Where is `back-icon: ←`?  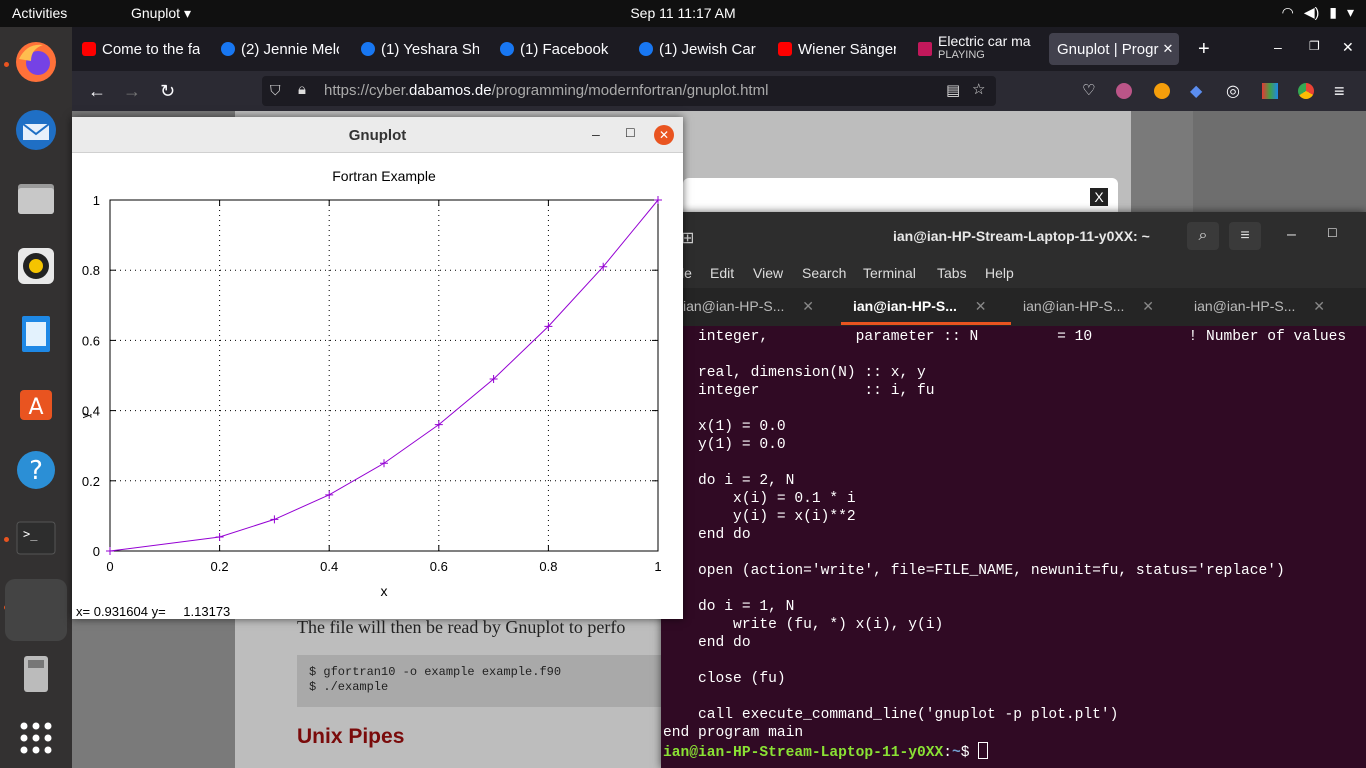
back-icon: ← is located at coordinates (97, 91).